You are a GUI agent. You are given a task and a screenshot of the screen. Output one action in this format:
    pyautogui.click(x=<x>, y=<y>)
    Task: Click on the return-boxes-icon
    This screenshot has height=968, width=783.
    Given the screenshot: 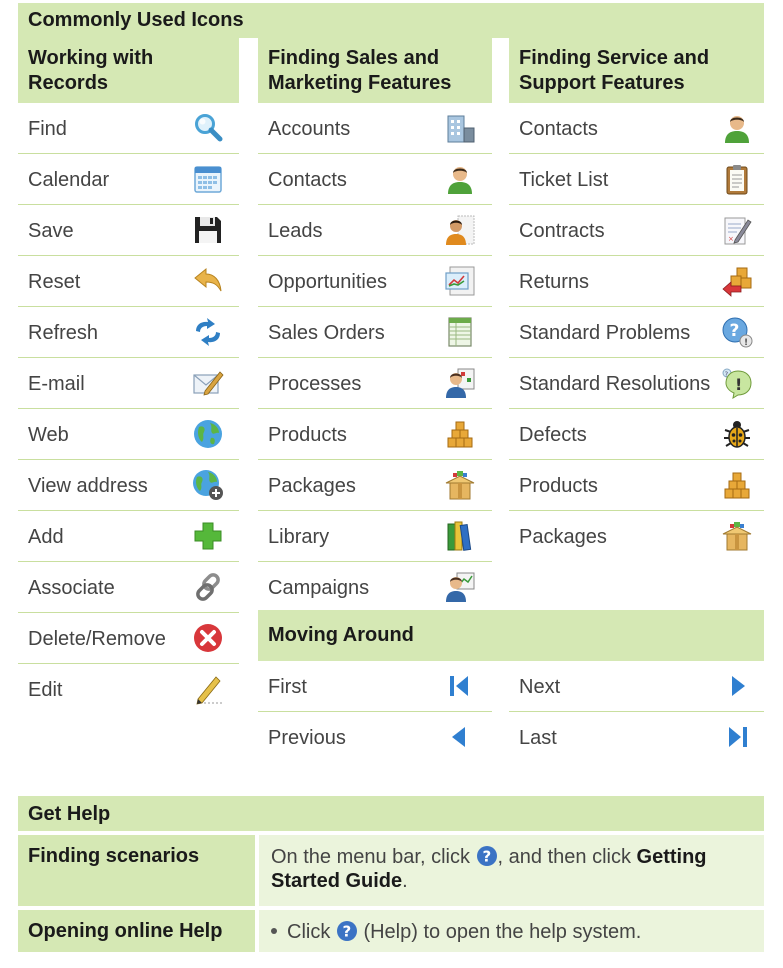 What is the action you would take?
    pyautogui.click(x=737, y=282)
    